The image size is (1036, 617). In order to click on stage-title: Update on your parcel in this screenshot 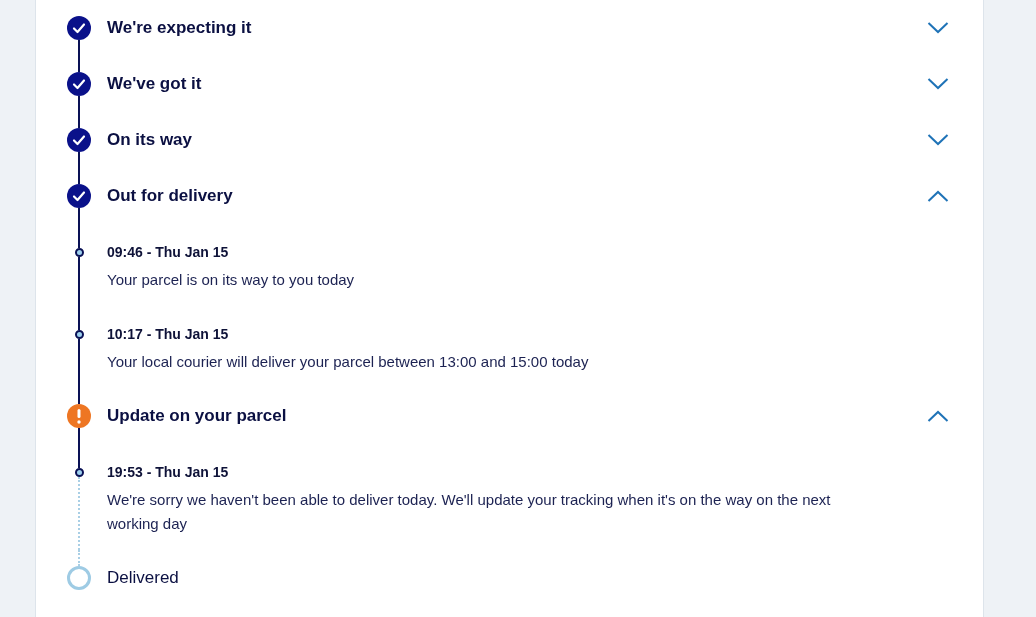, I will do `click(197, 416)`.